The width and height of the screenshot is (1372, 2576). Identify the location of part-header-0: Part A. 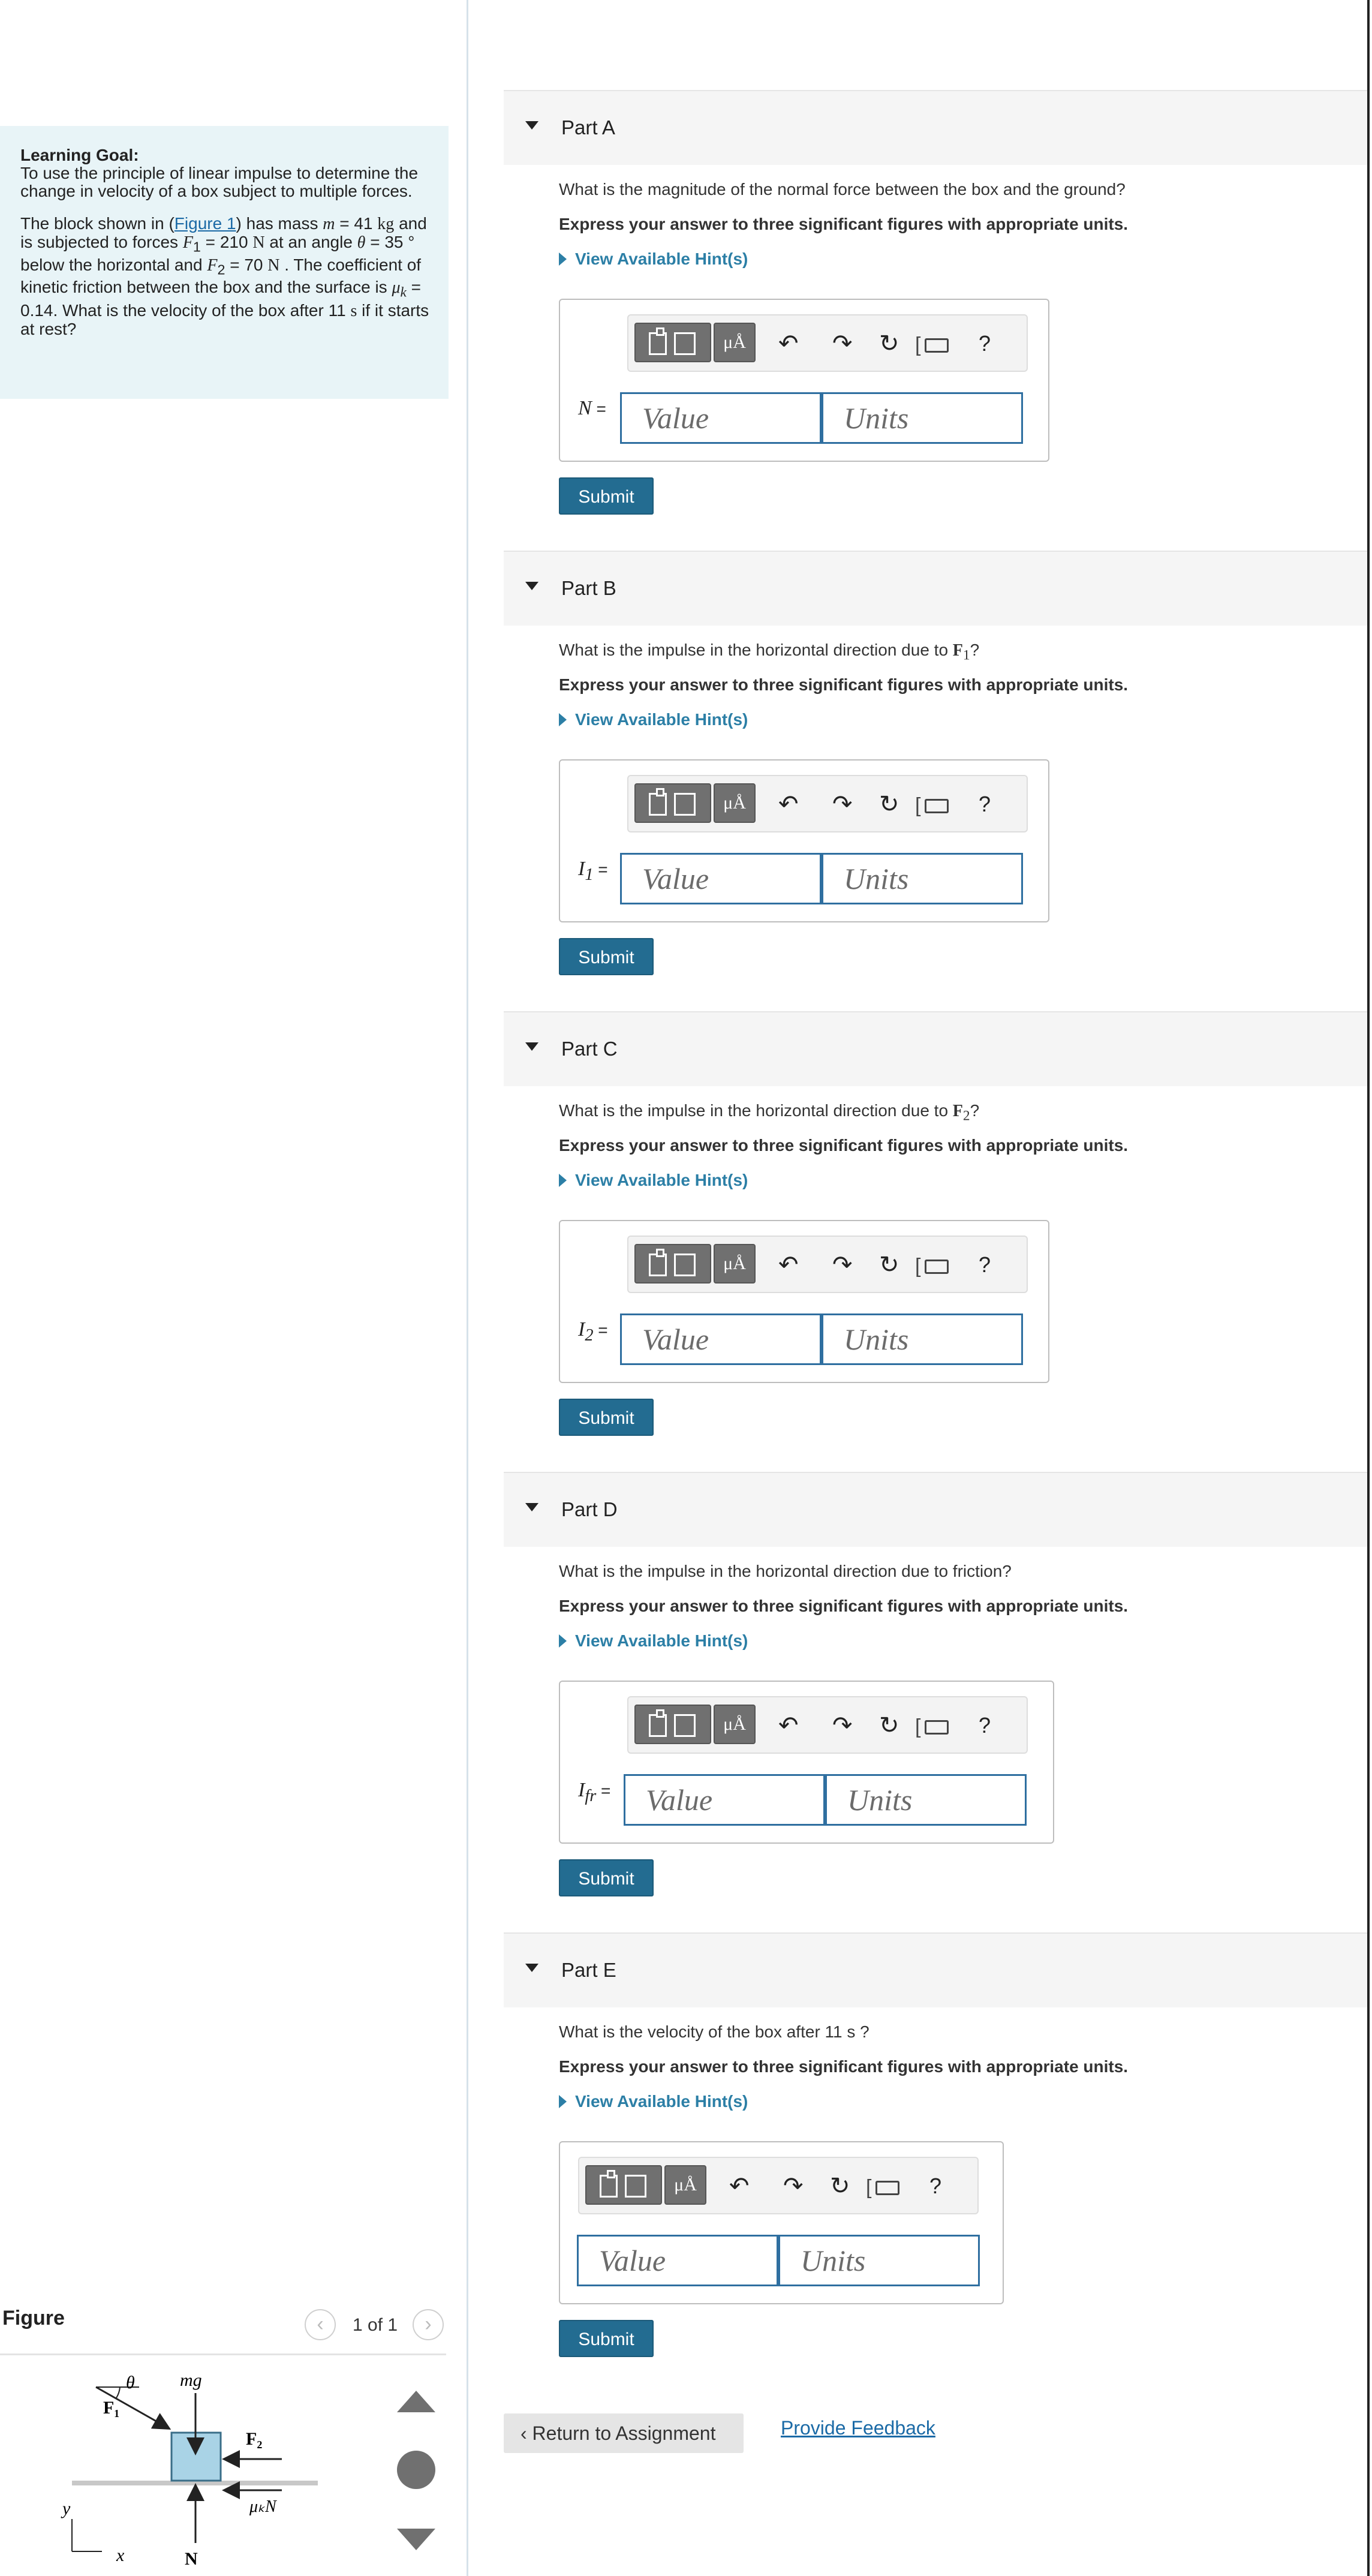
(936, 128).